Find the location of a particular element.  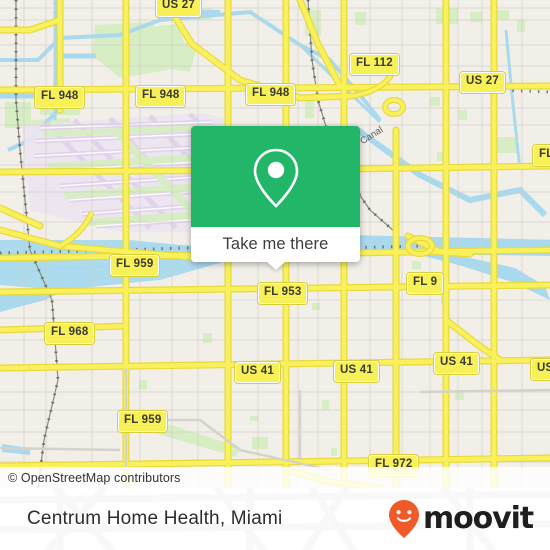

moovit-logo: moovit is located at coordinates (460, 519).